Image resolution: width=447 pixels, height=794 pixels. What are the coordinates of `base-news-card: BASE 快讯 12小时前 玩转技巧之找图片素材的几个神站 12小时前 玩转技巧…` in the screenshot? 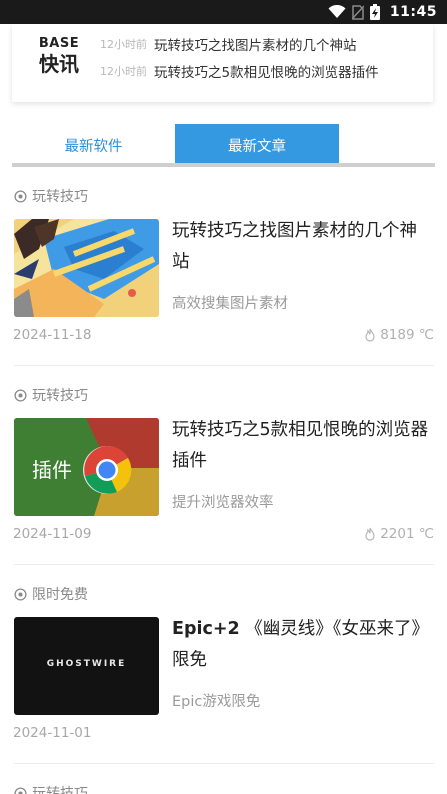 It's located at (222, 63).